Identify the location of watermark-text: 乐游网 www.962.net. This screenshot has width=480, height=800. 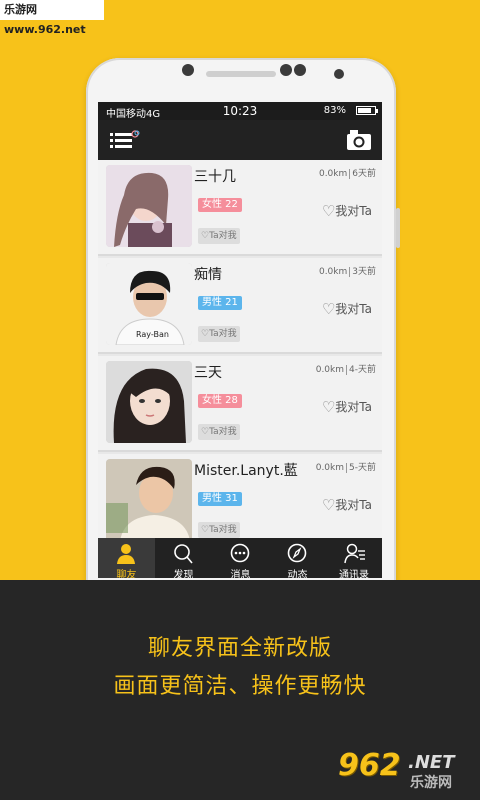
(52, 18).